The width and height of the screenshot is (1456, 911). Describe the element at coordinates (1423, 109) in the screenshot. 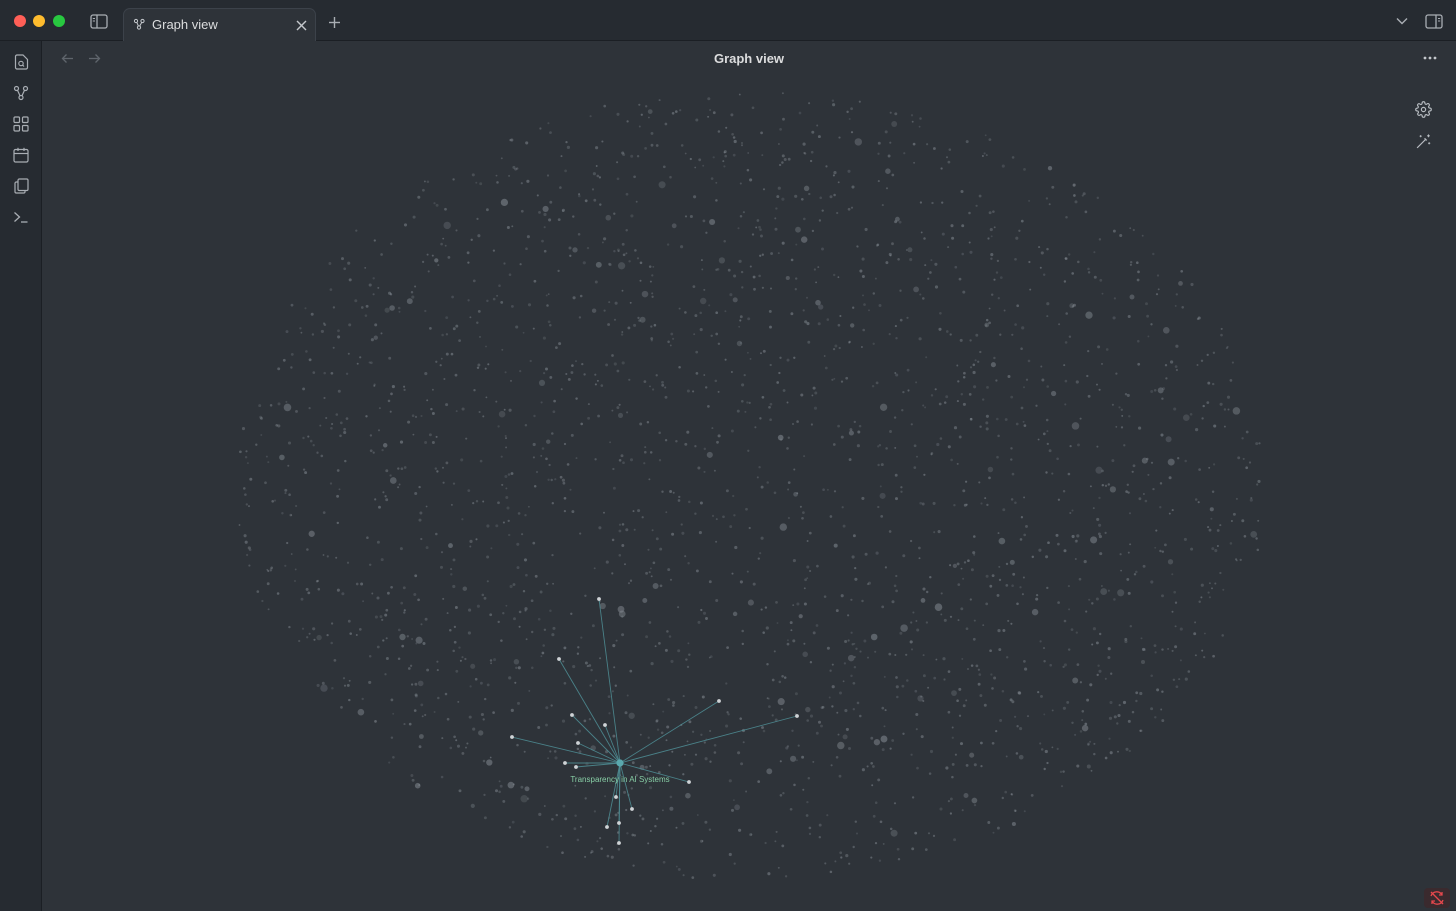

I see `graph-settings-button` at that location.